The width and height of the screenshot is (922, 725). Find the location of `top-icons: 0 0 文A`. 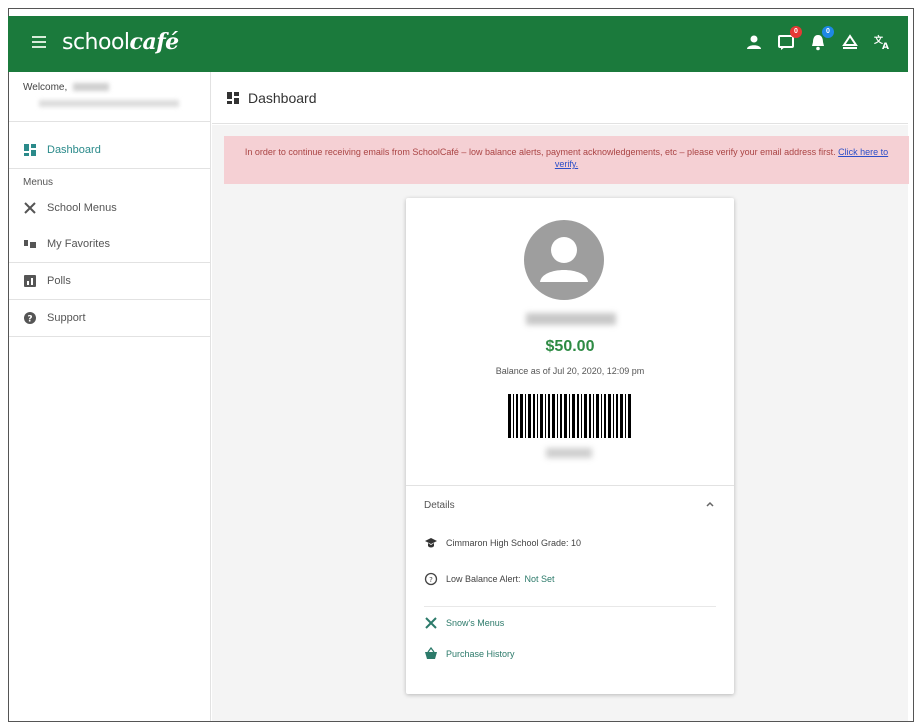

top-icons: 0 0 文A is located at coordinates (818, 39).